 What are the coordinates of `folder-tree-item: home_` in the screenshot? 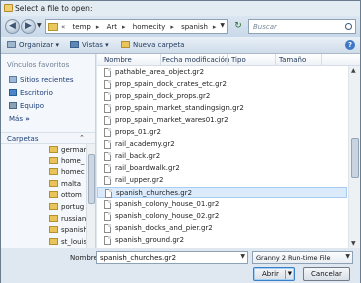 It's located at (66, 161).